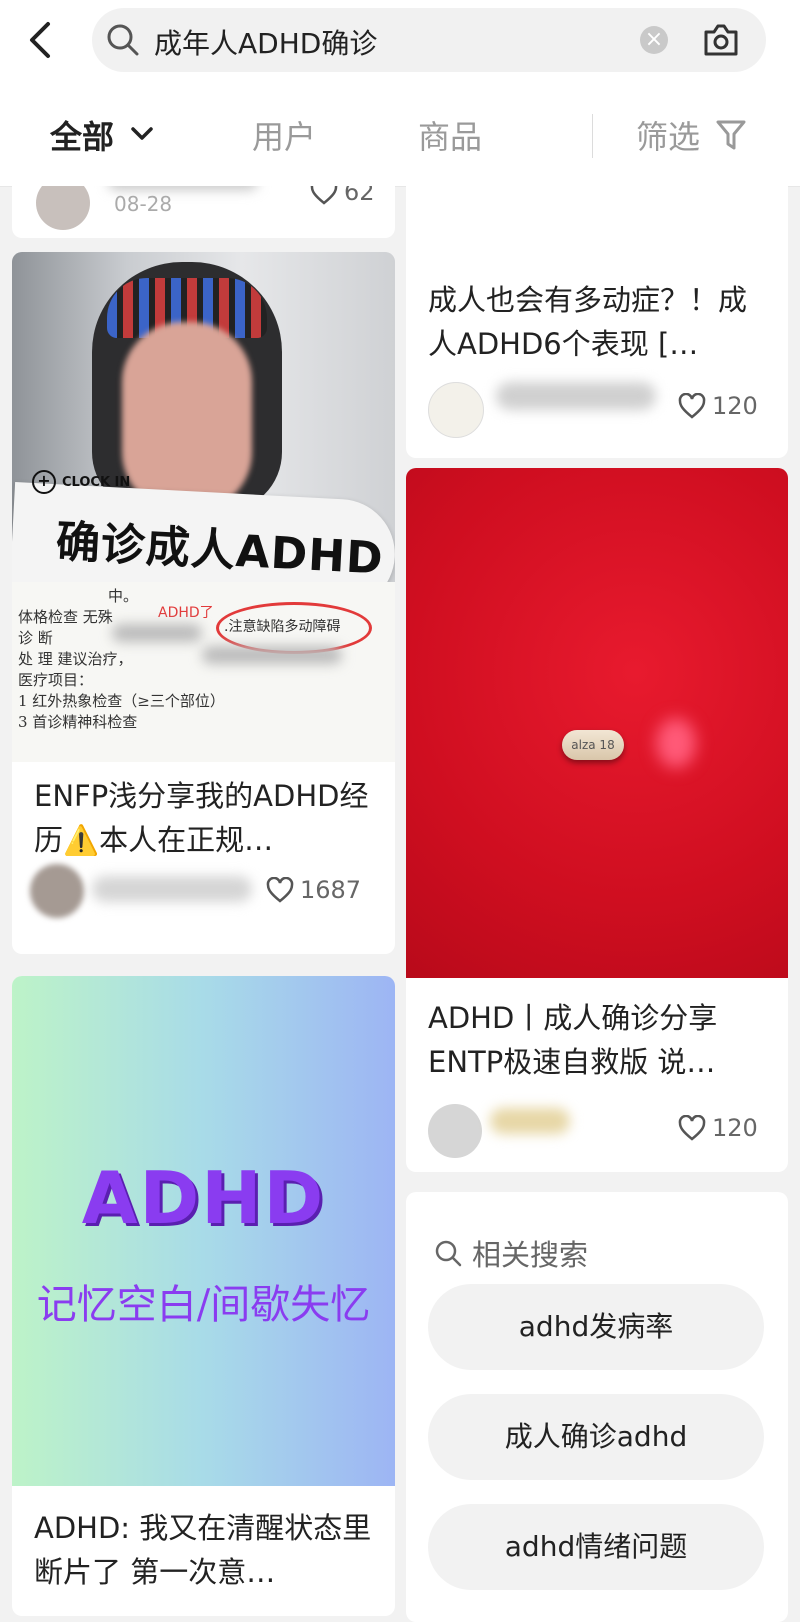 The width and height of the screenshot is (800, 1622). I want to click on like-button: 1687, so click(313, 890).